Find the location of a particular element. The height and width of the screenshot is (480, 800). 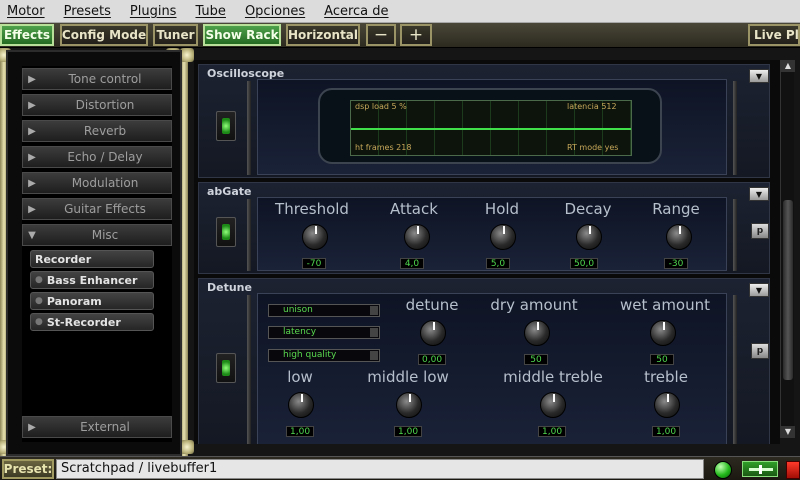

plugin-label: Recorder is located at coordinates (63, 259).